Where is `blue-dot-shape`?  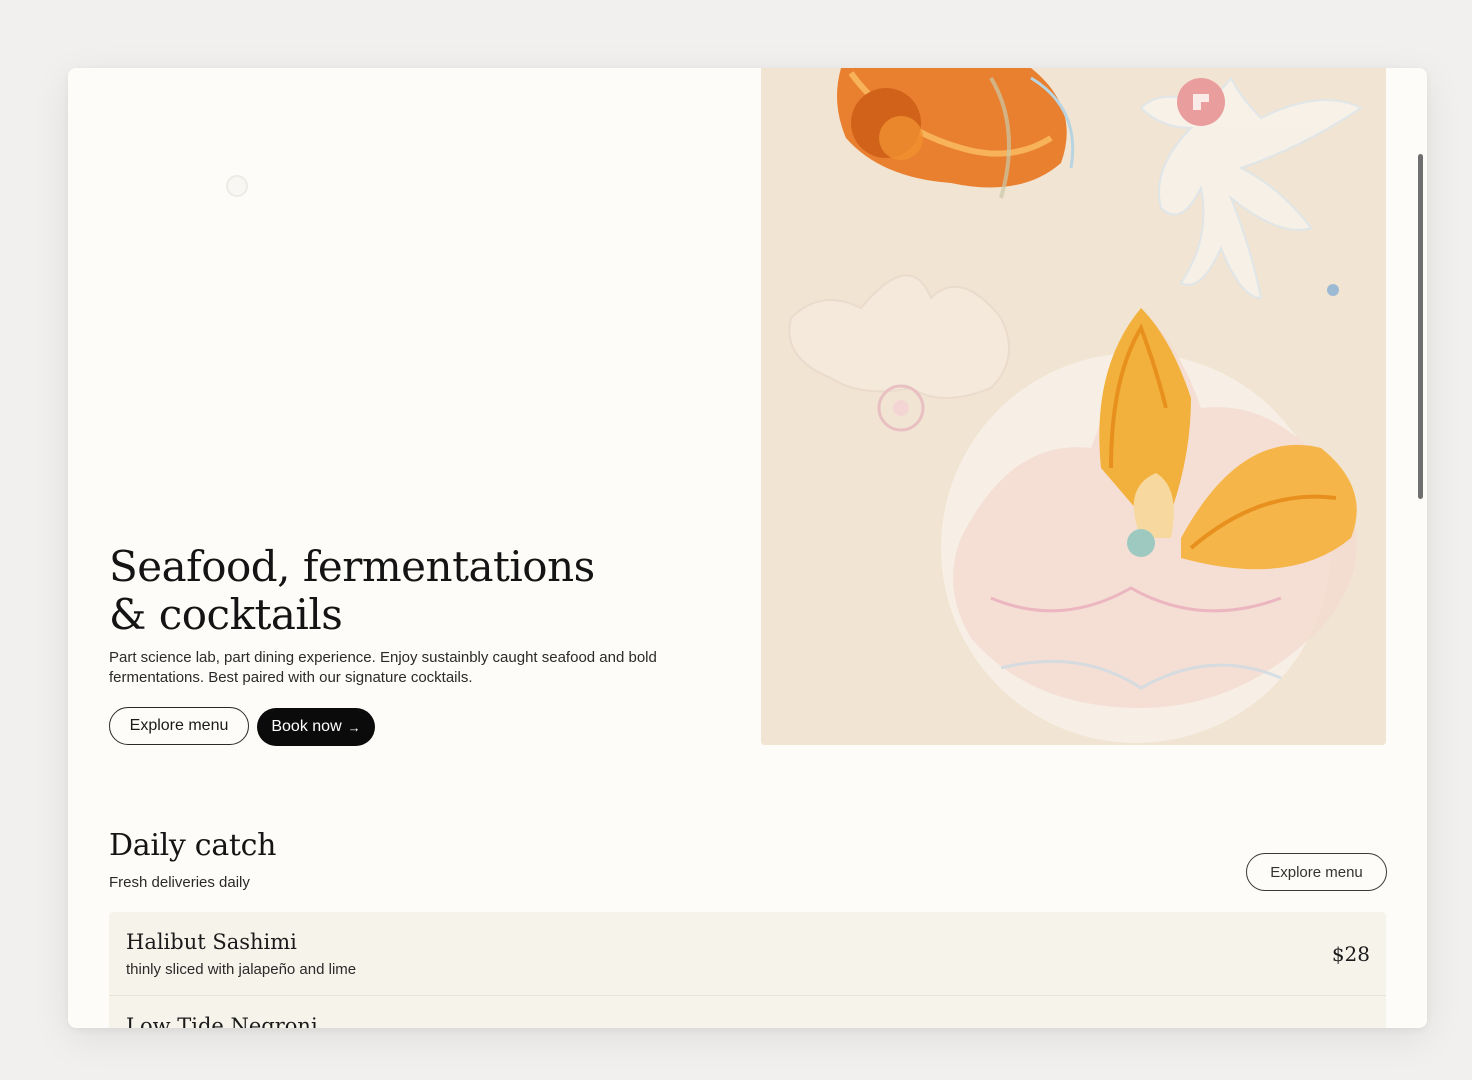 blue-dot-shape is located at coordinates (1333, 290).